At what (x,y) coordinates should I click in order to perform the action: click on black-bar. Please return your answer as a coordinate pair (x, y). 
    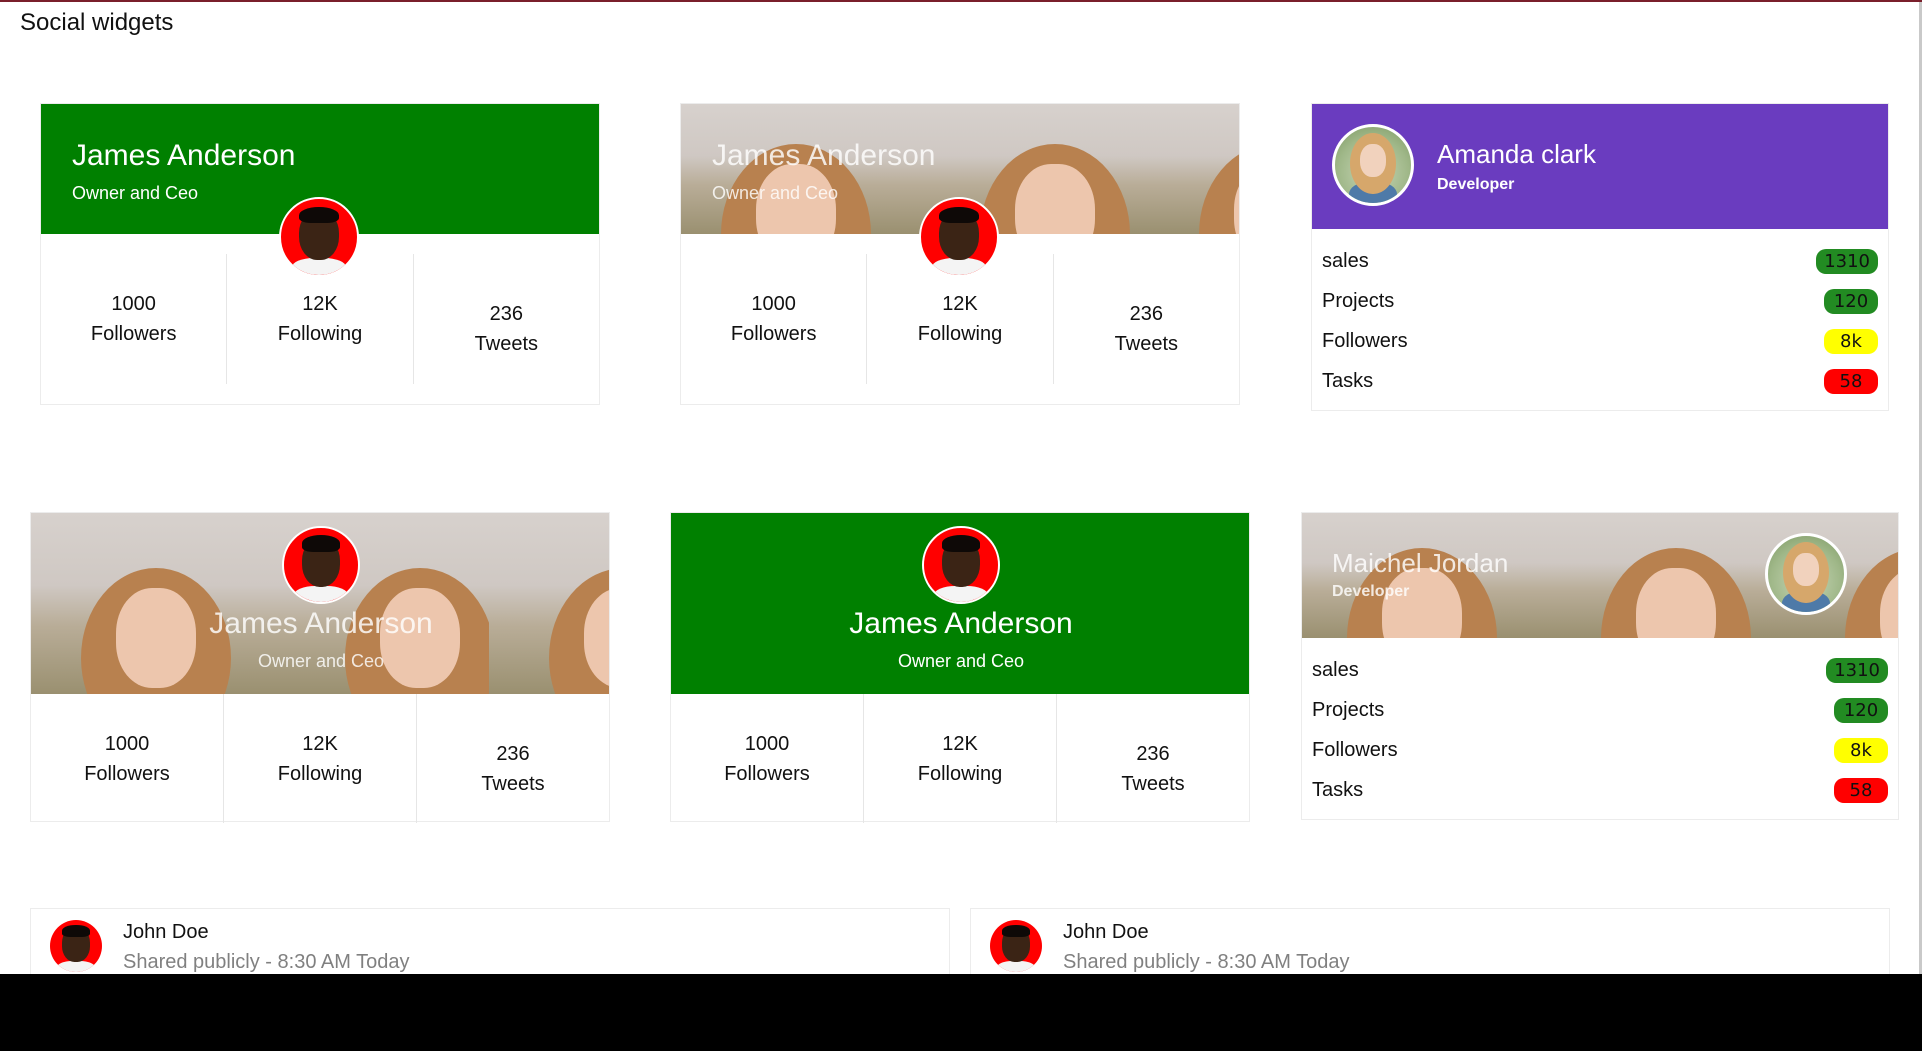
    Looking at the image, I should click on (961, 1012).